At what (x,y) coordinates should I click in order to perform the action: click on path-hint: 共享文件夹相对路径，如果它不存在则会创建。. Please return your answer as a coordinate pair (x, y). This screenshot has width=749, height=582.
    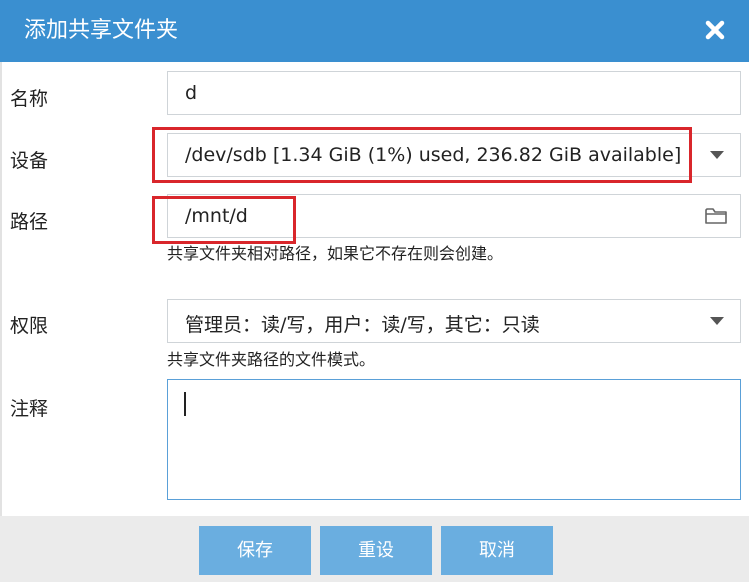
    Looking at the image, I should click on (335, 253).